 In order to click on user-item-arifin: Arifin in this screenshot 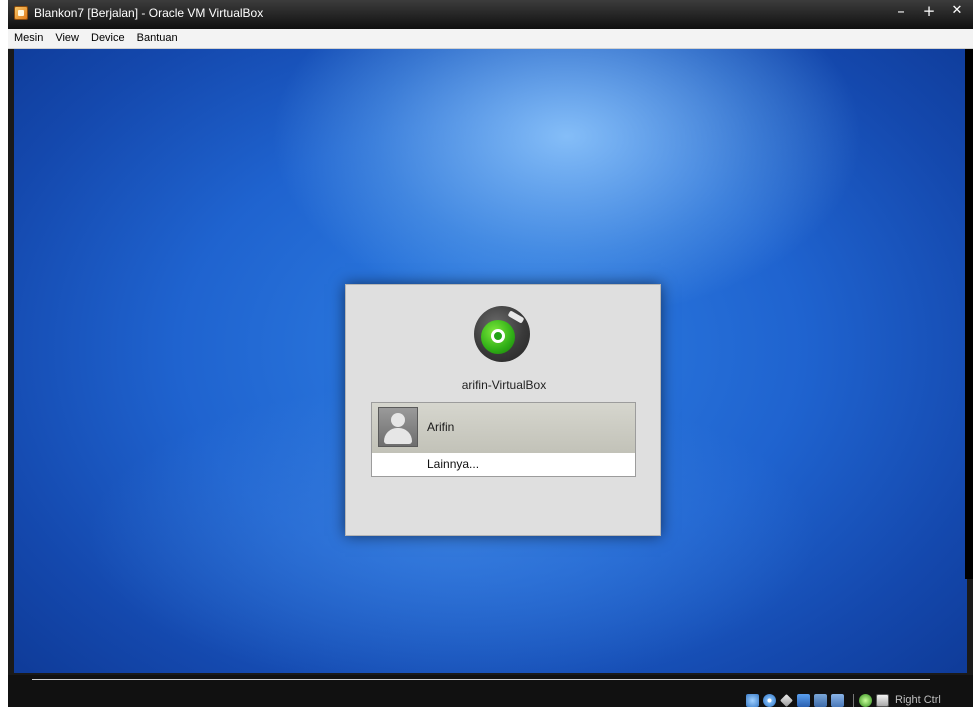, I will do `click(503, 428)`.